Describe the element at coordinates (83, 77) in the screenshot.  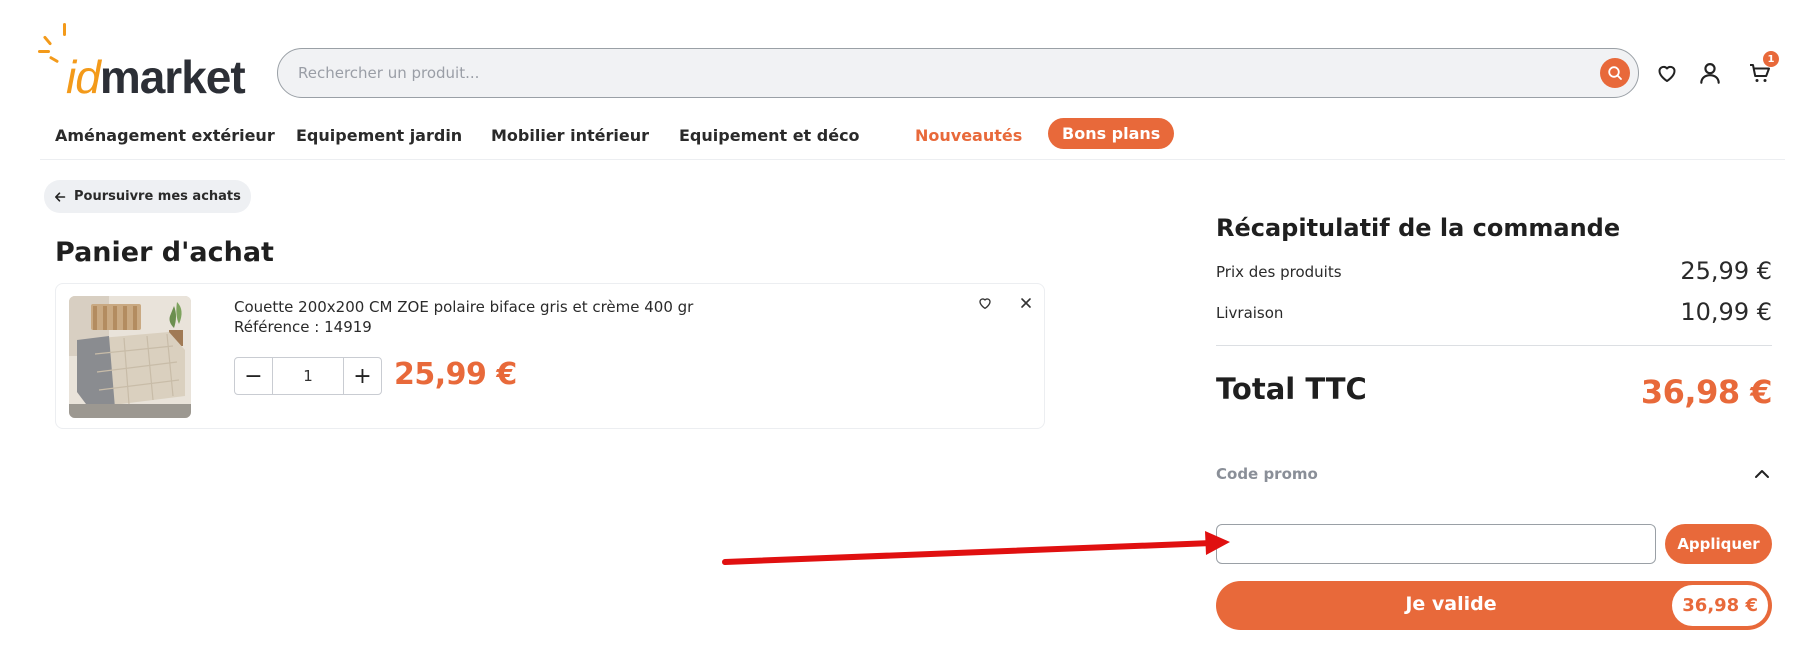
I see `logo-id-text: id` at that location.